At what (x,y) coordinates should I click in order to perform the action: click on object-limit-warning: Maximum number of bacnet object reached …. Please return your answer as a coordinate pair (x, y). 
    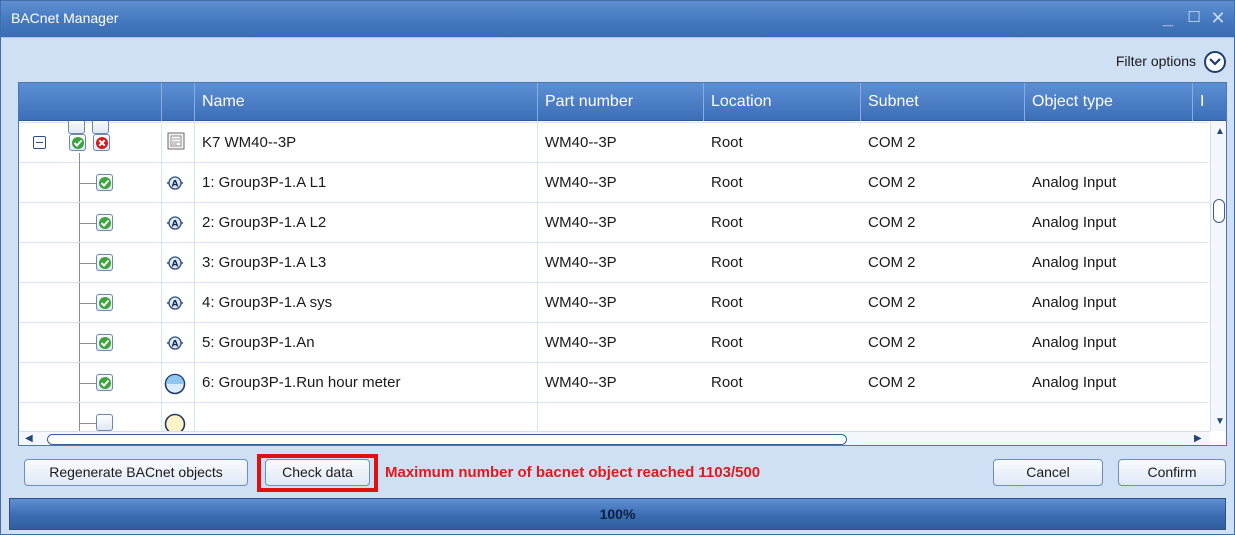
    Looking at the image, I should click on (573, 472).